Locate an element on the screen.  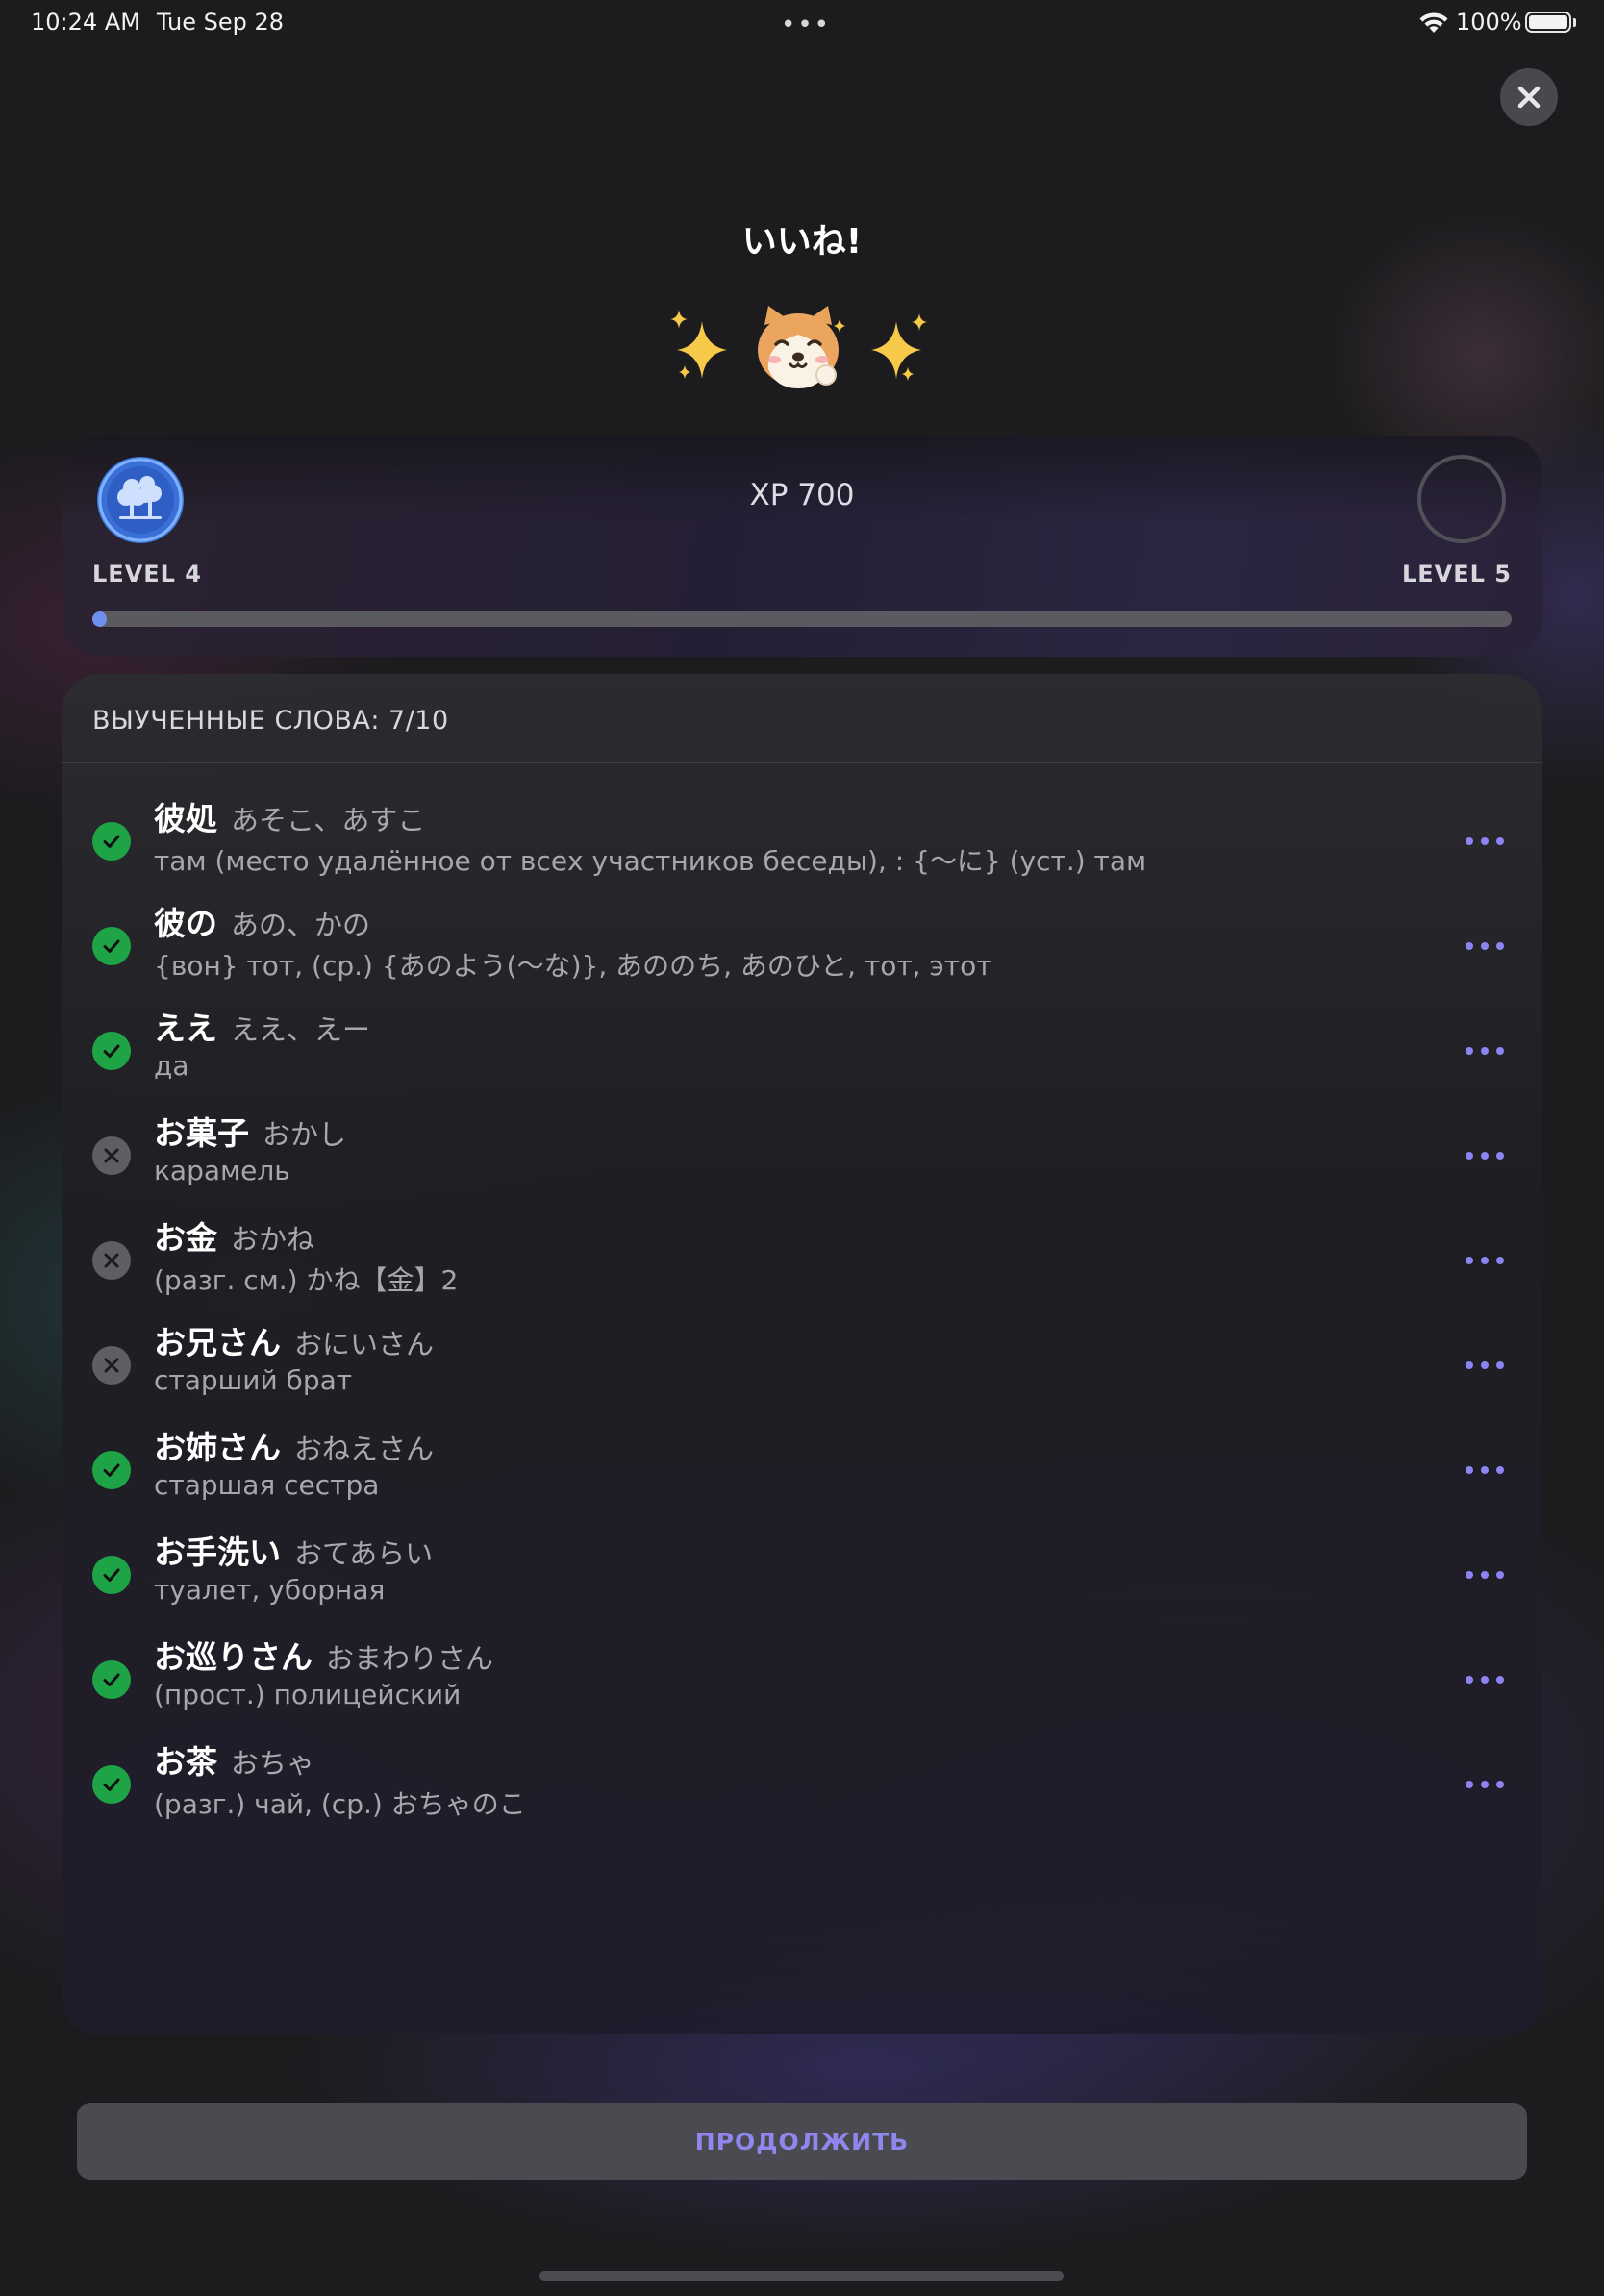
word-text: お手洗い is located at coordinates (217, 1552).